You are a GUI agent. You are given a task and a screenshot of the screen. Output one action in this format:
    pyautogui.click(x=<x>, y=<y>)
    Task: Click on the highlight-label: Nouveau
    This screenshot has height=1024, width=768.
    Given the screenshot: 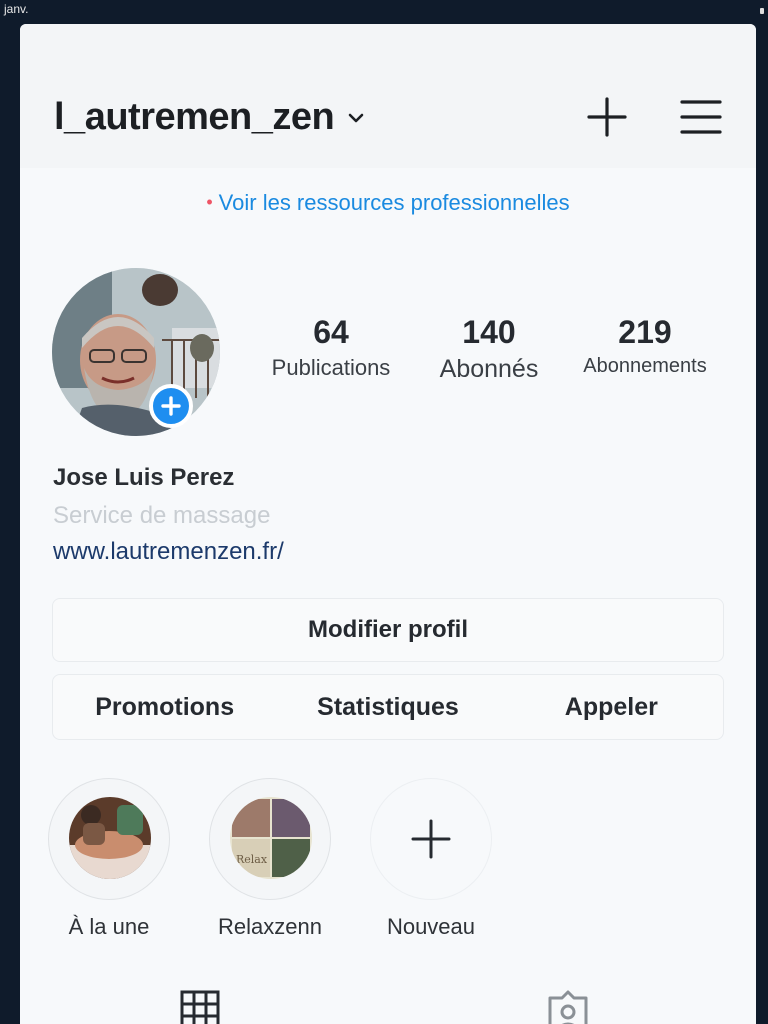 What is the action you would take?
    pyautogui.click(x=431, y=926)
    